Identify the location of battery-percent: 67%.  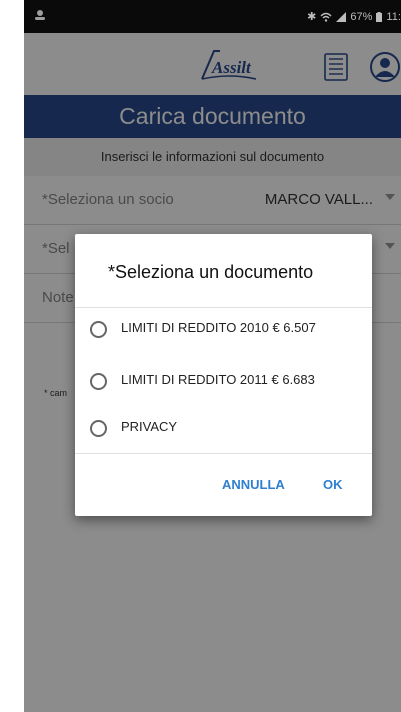
(361, 16).